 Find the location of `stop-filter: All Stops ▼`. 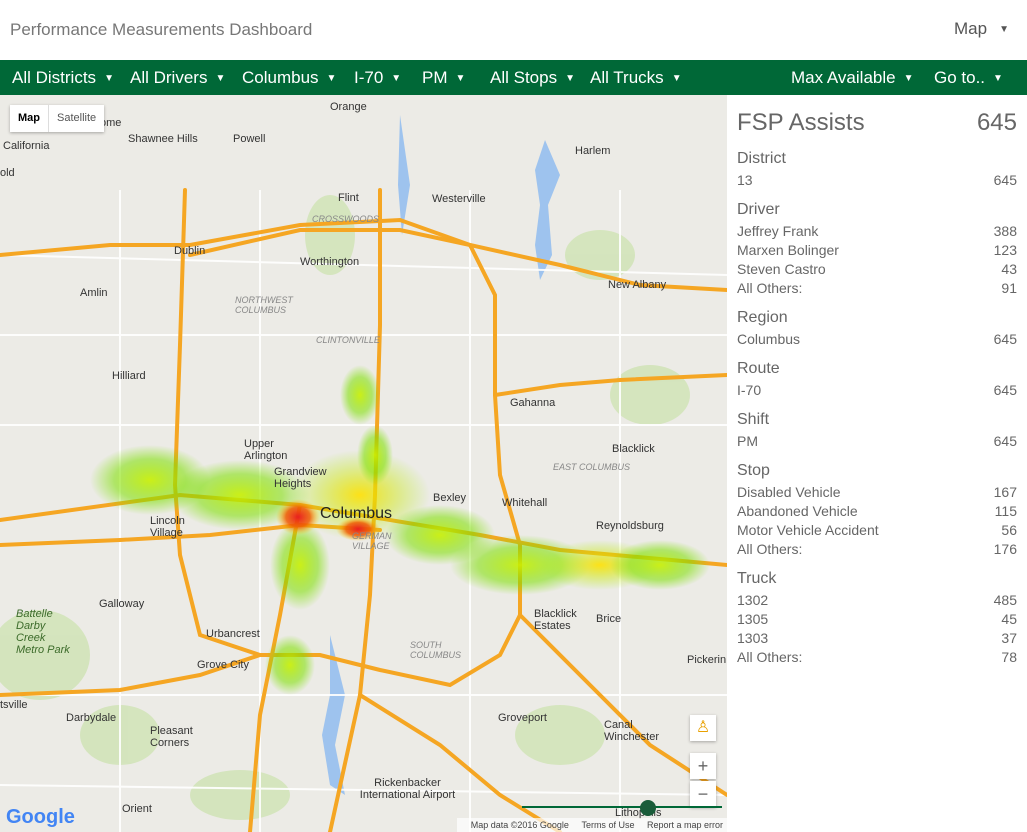

stop-filter: All Stops ▼ is located at coordinates (532, 78).